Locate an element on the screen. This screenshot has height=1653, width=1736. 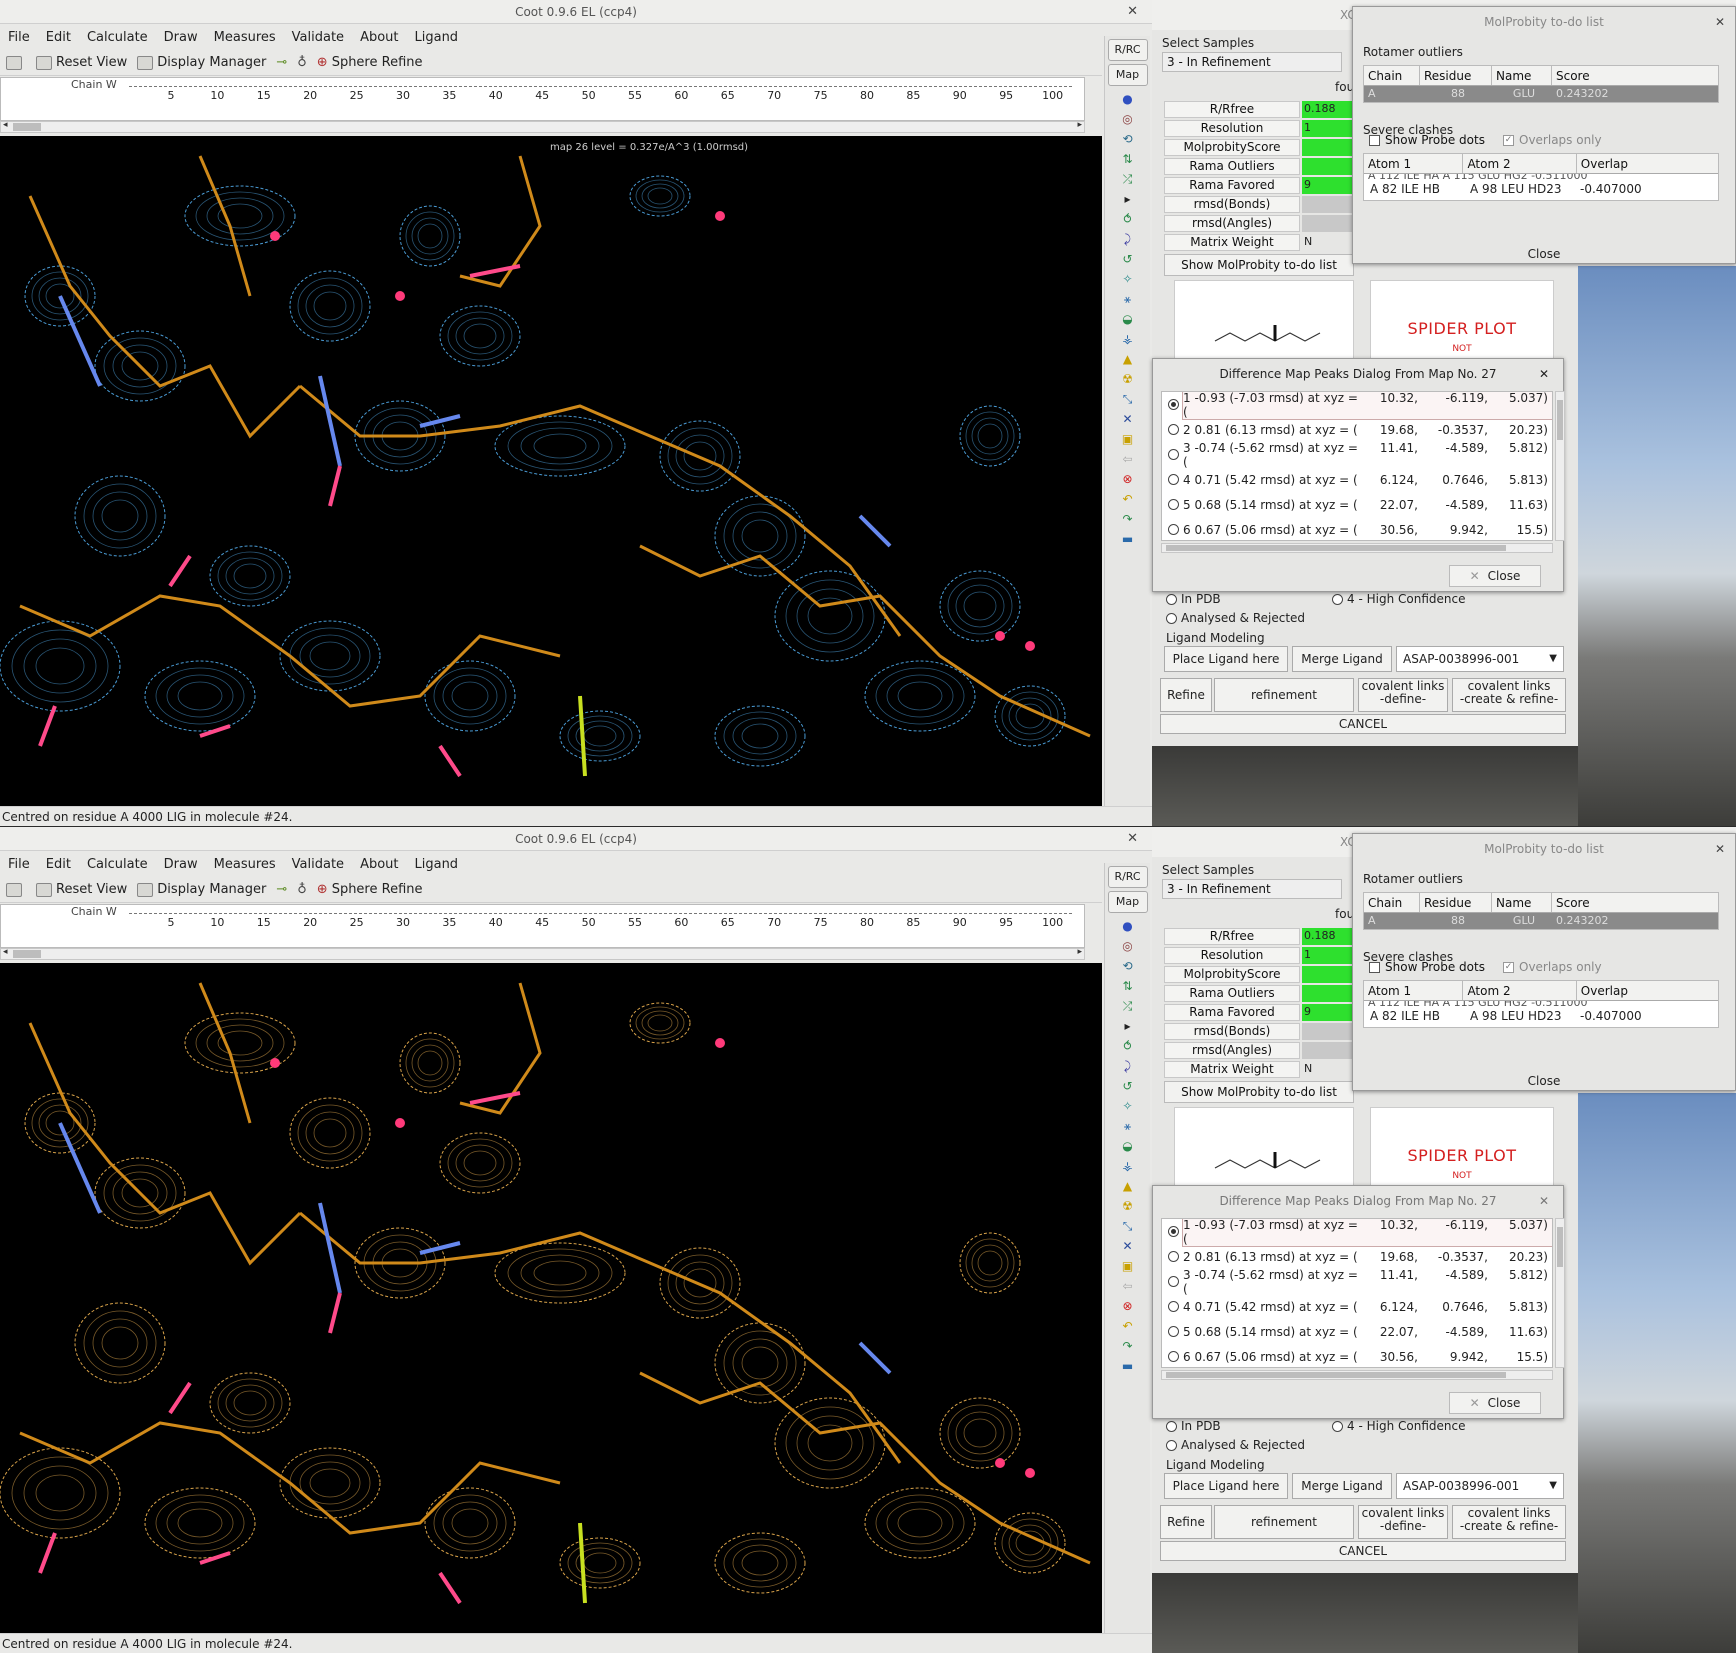
flip-icon: ⇅ is located at coordinates (1128, 986).